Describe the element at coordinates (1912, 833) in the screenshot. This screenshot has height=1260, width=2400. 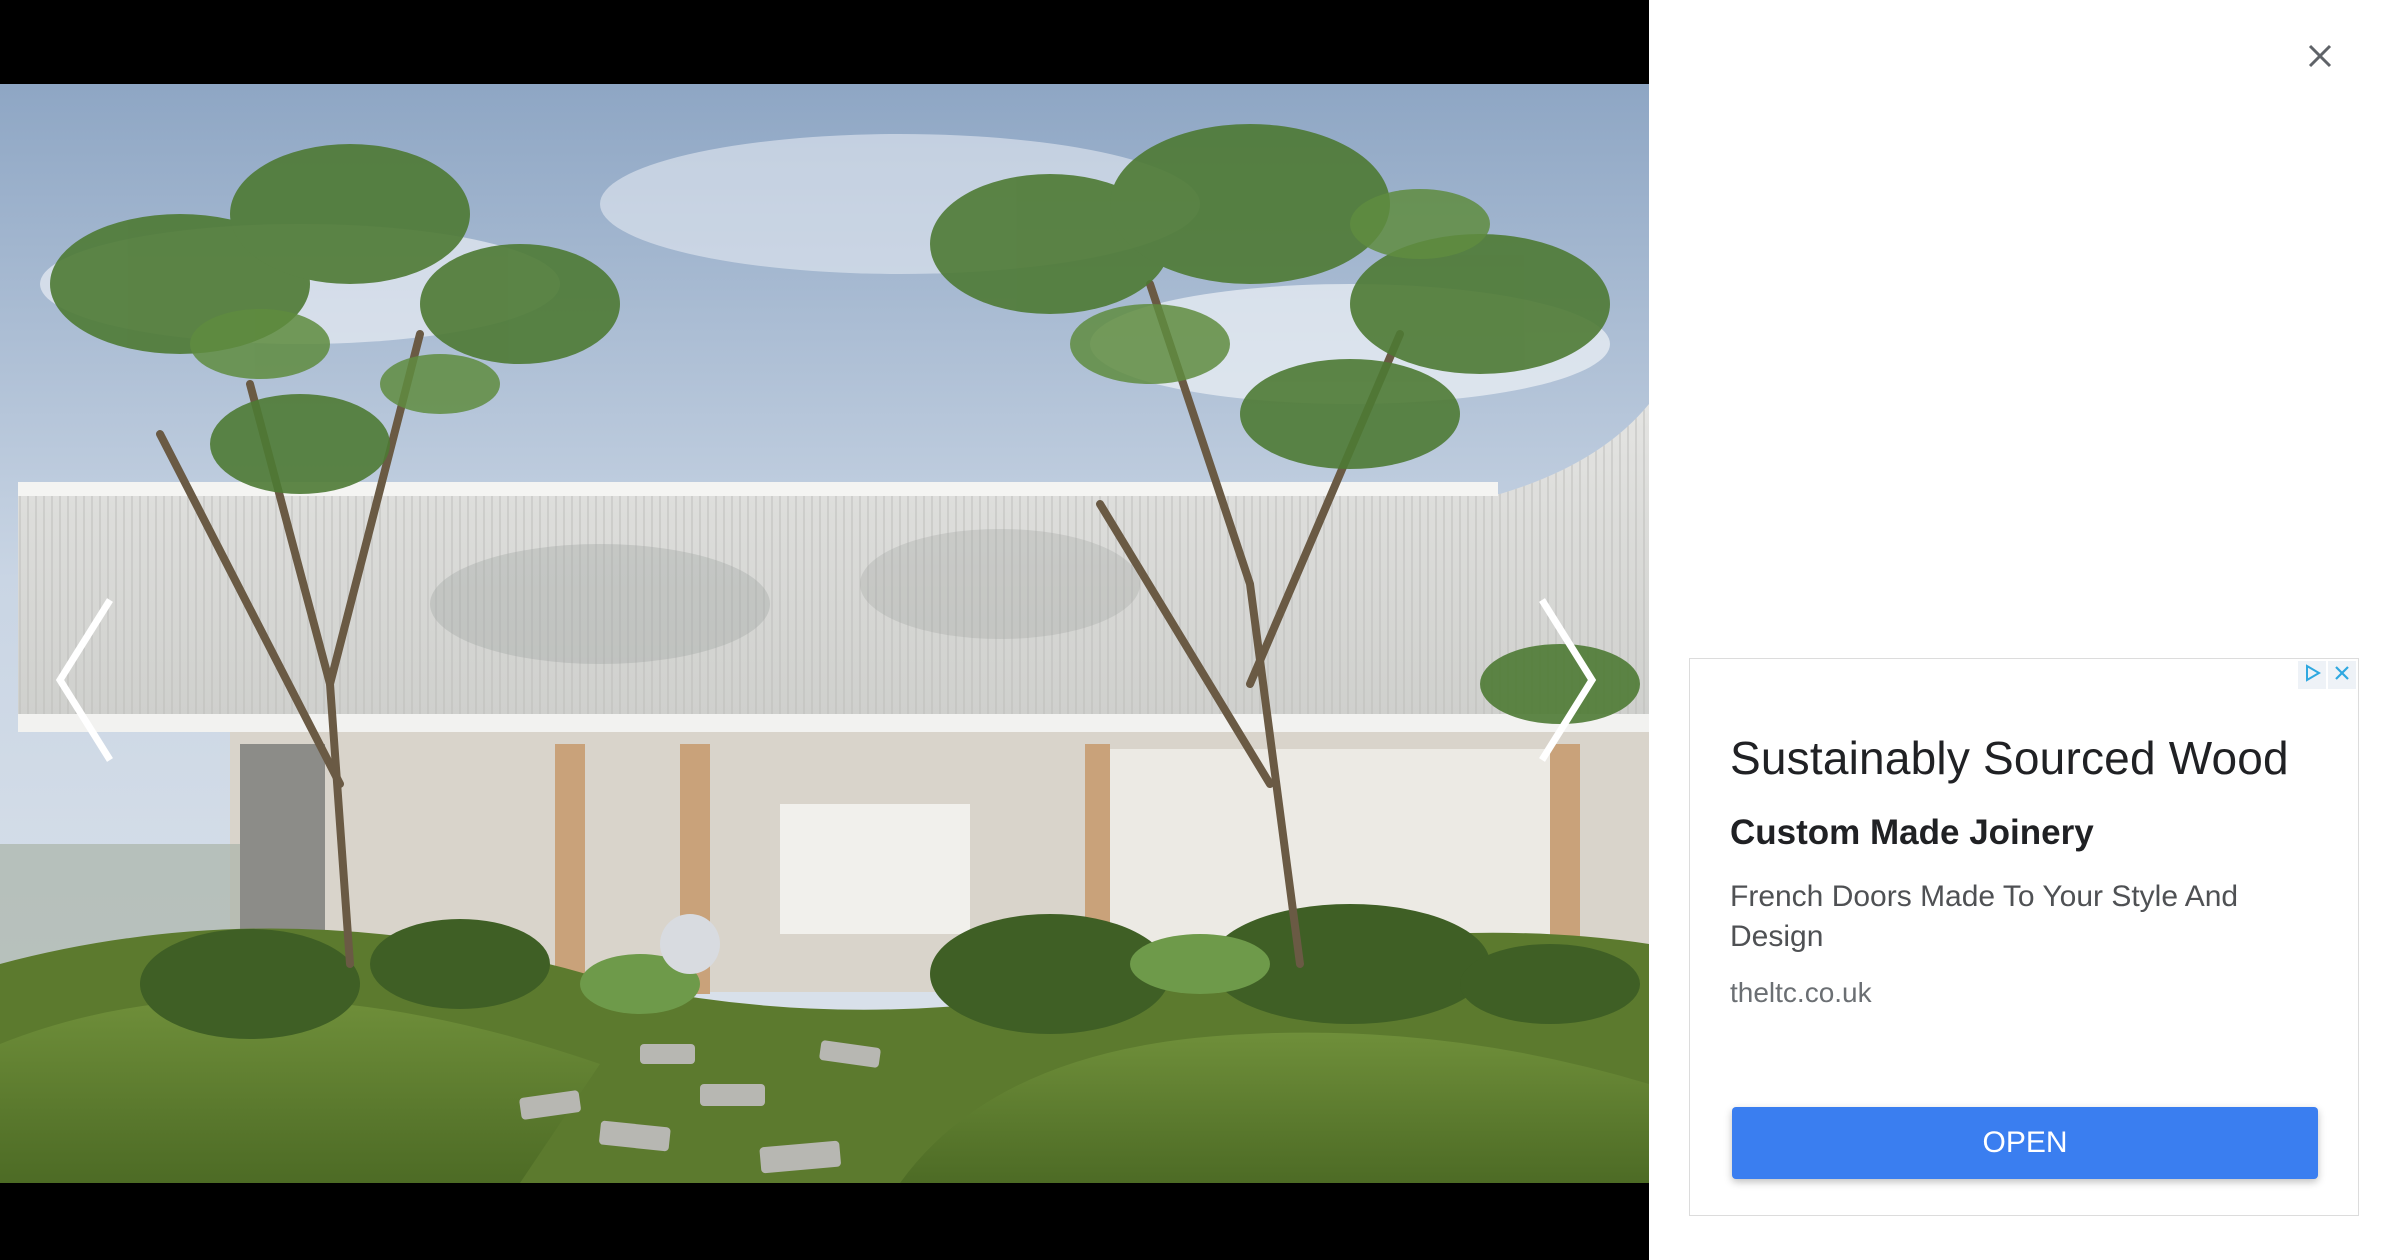
I see `ad-subheadline: Custom Made Joinery` at that location.